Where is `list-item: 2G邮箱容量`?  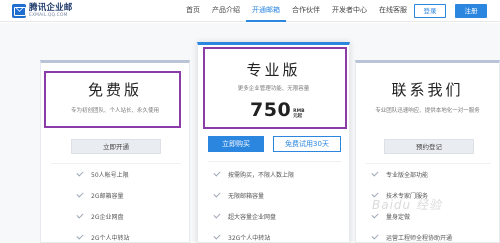
list-item: 2G邮箱容量 is located at coordinates (99, 195).